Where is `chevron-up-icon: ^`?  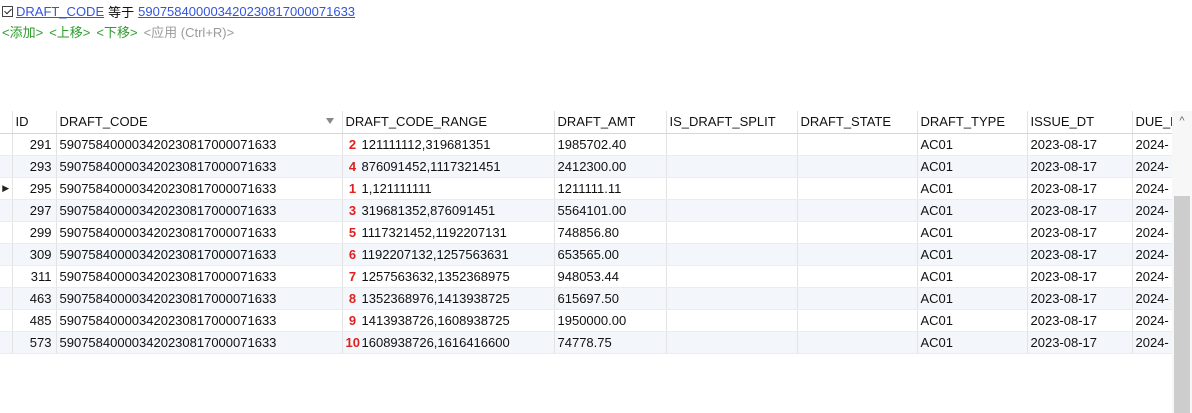
chevron-up-icon: ^ is located at coordinates (1182, 121).